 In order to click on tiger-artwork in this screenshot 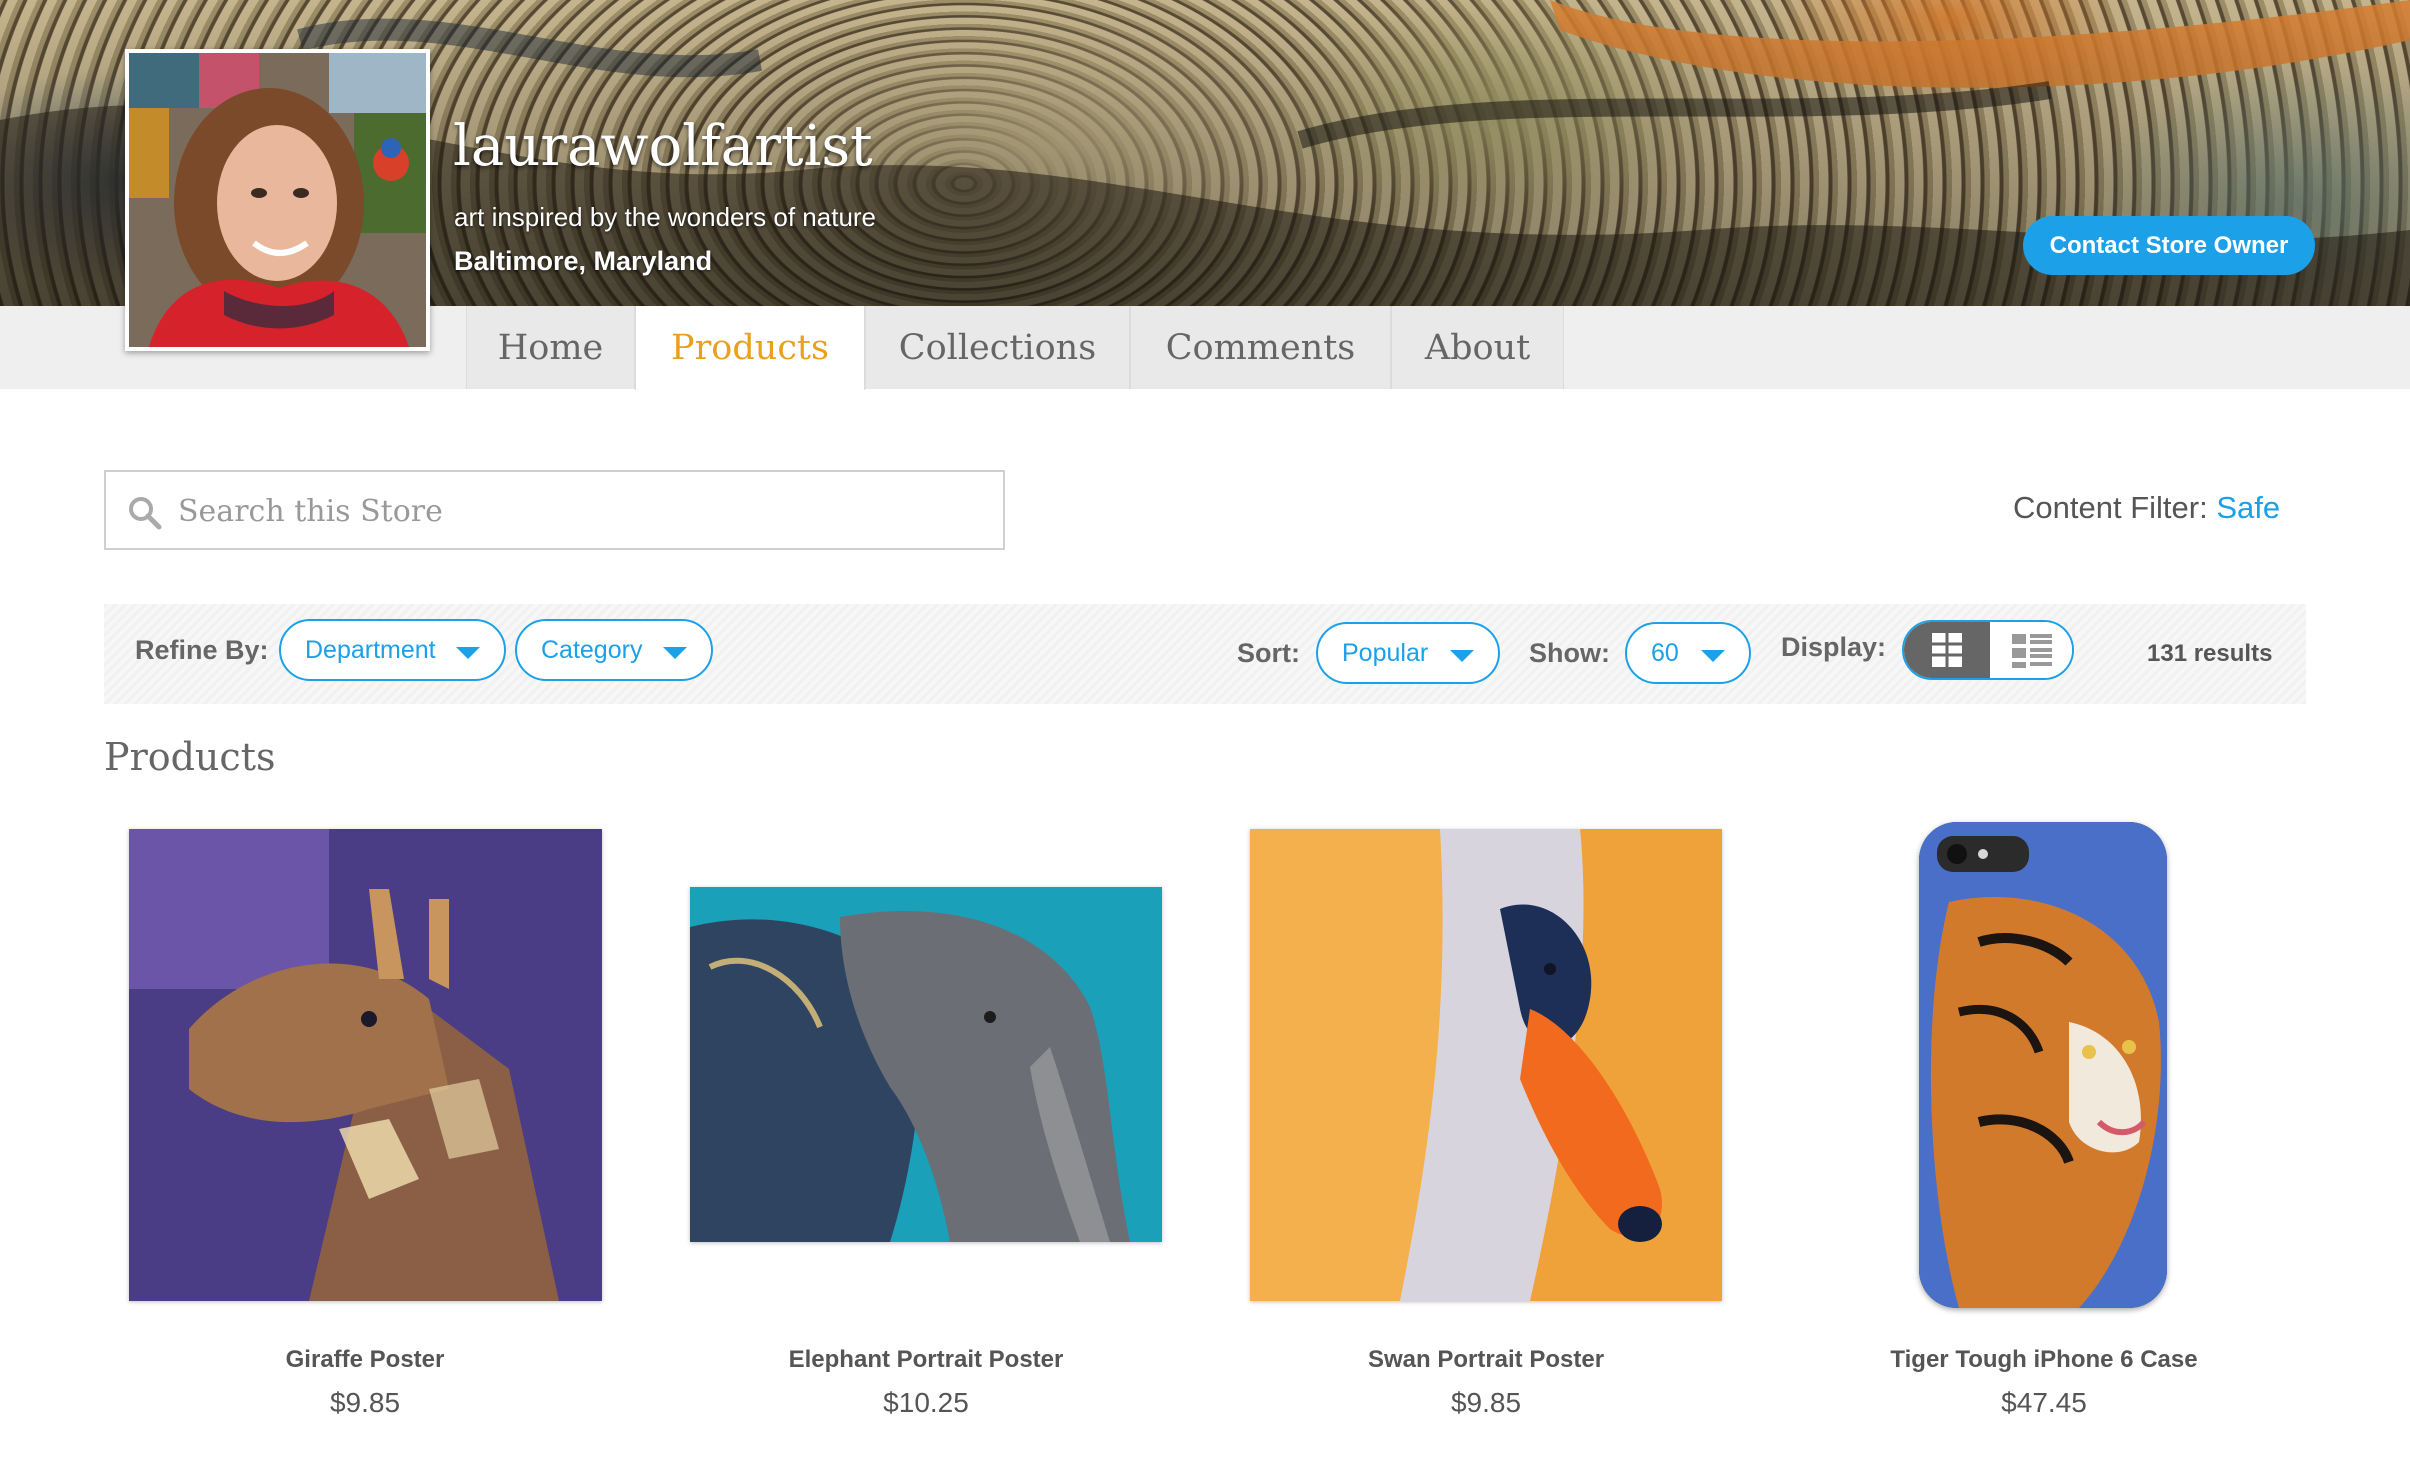, I will do `click(2043, 1065)`.